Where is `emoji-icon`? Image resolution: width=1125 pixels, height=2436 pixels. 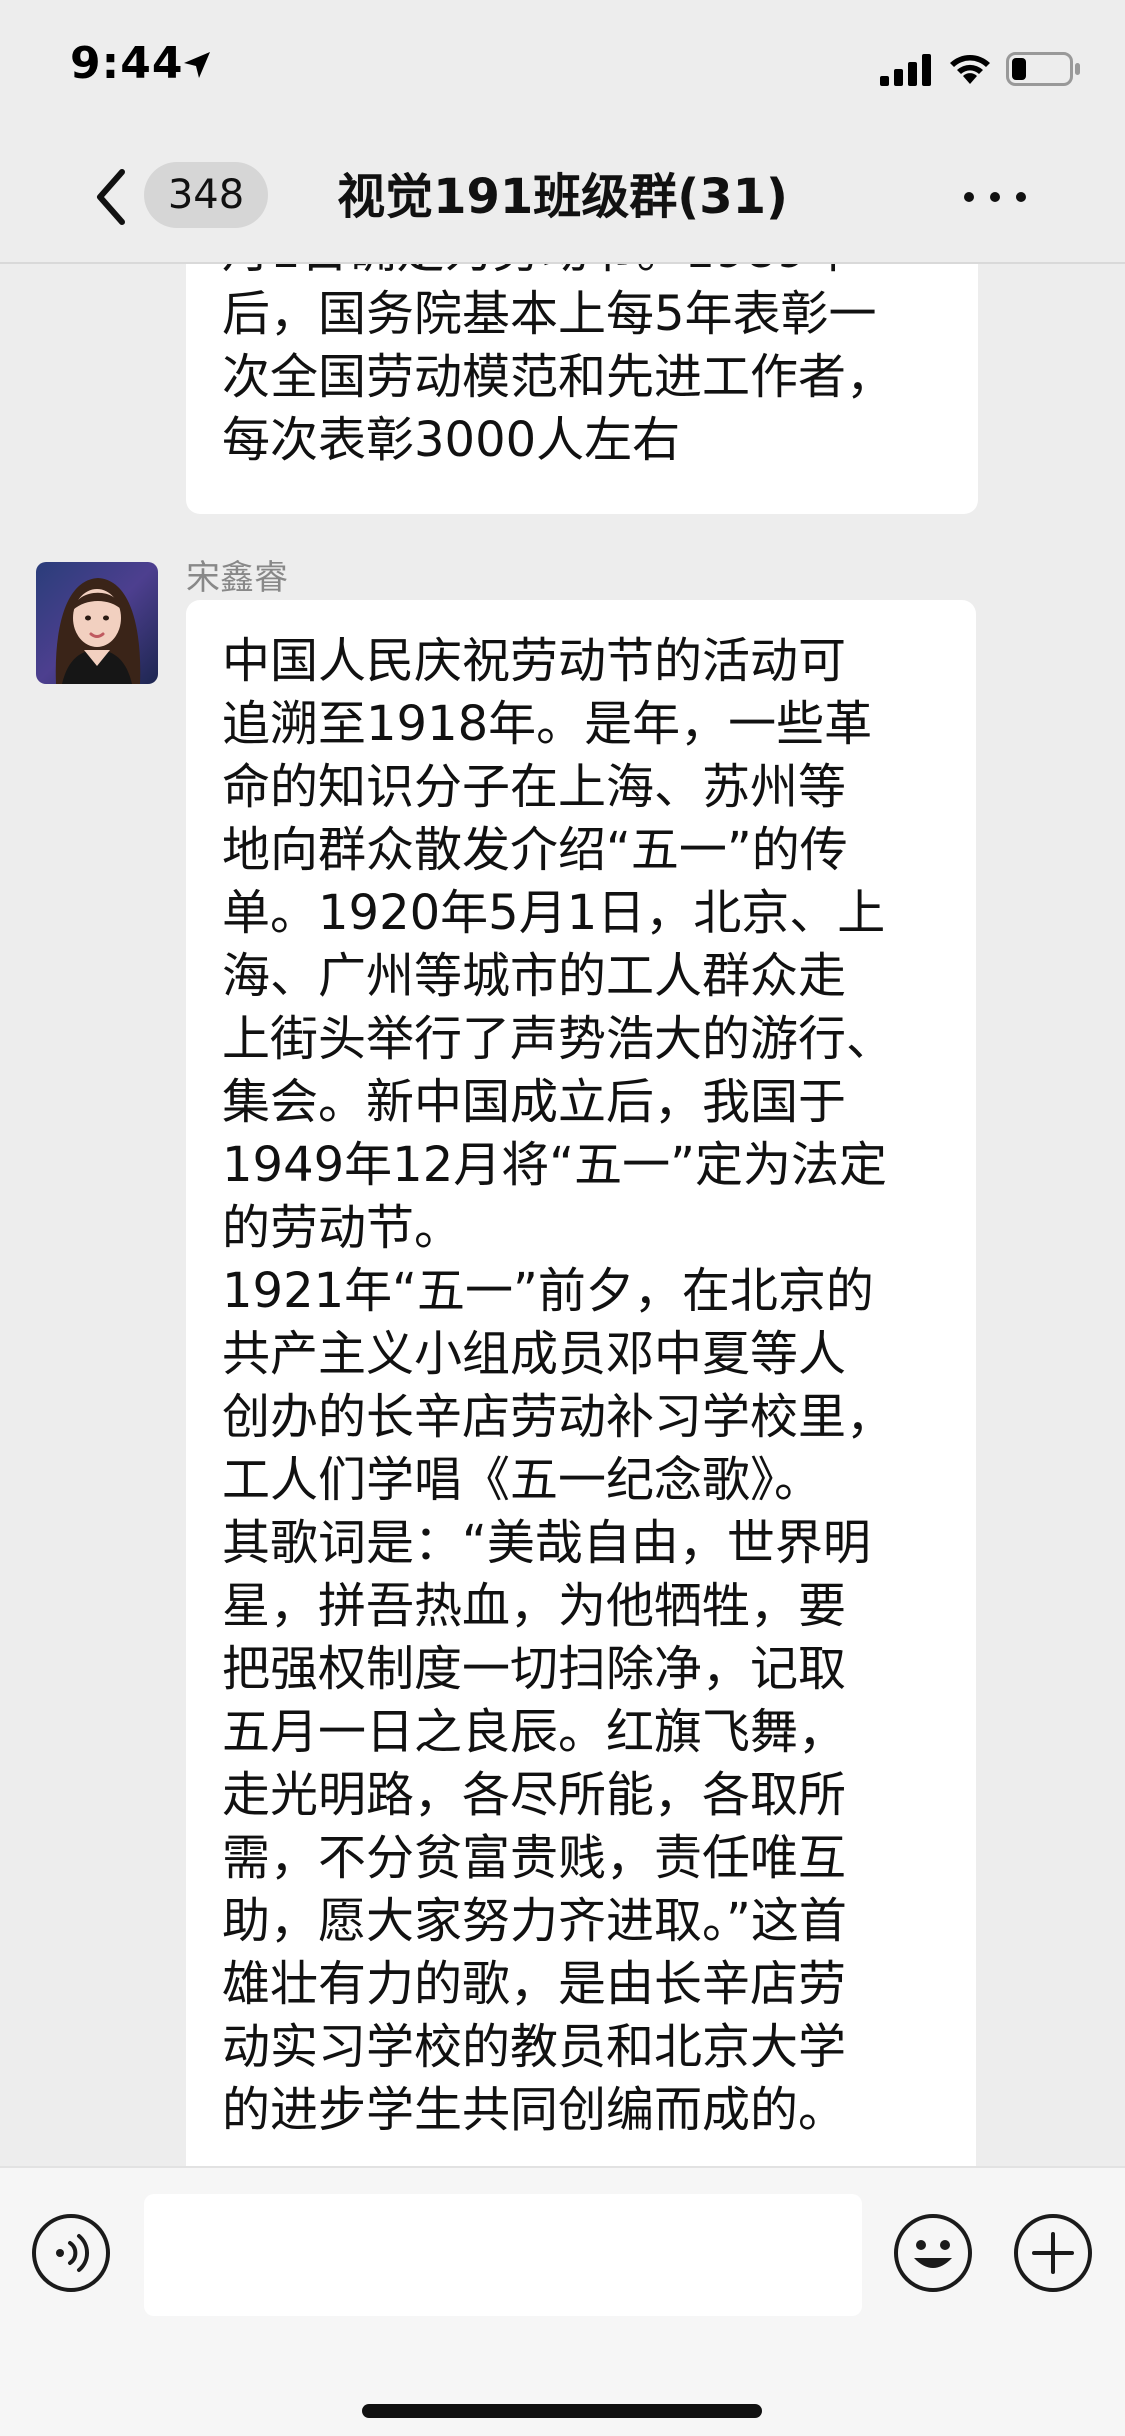
emoji-icon is located at coordinates (933, 2253).